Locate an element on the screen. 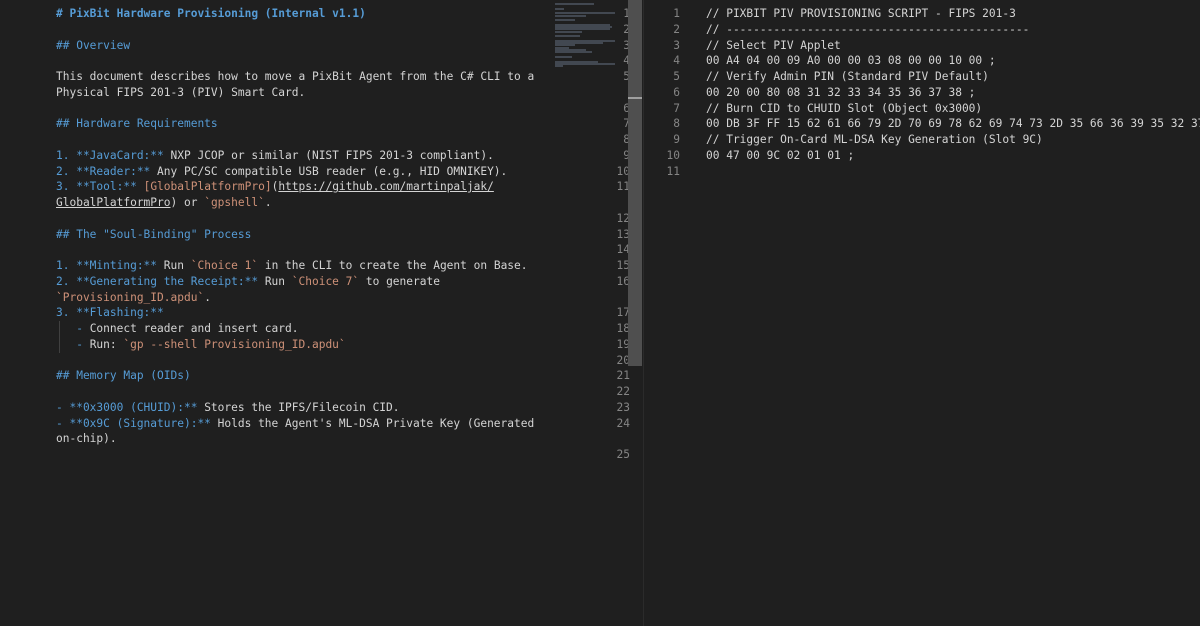 Image resolution: width=1200 pixels, height=626 pixels. code-token: - **0x3000 (CHUID):** is located at coordinates (127, 407).